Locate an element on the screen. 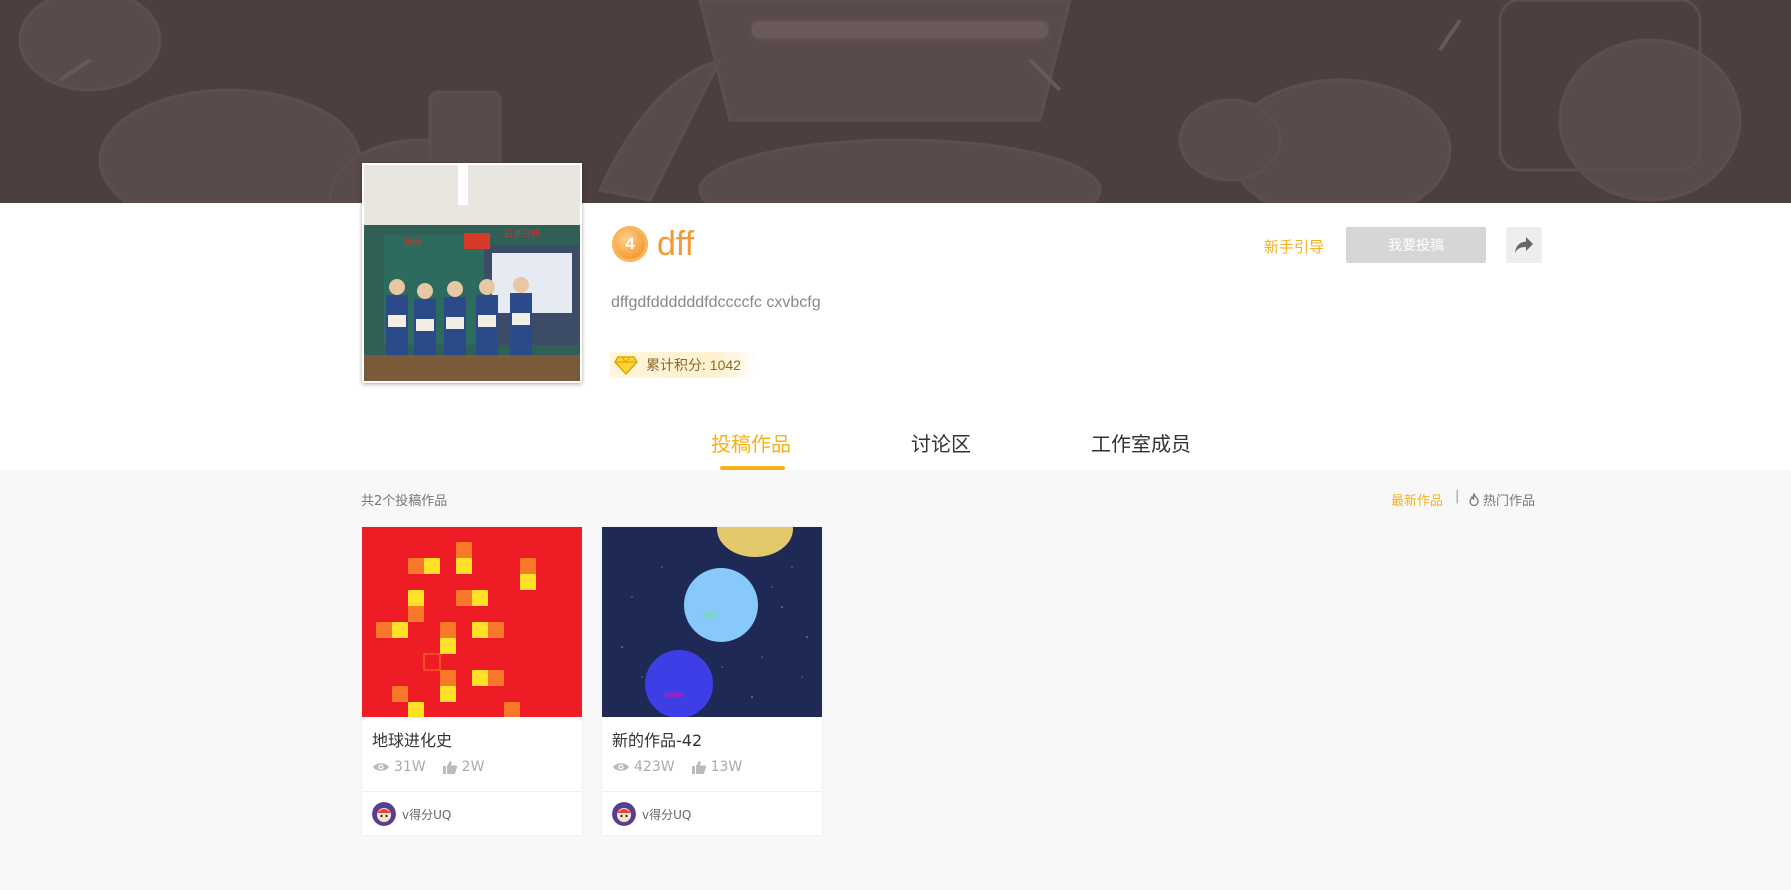 This screenshot has width=1791, height=890. like-count: 13W is located at coordinates (726, 767).